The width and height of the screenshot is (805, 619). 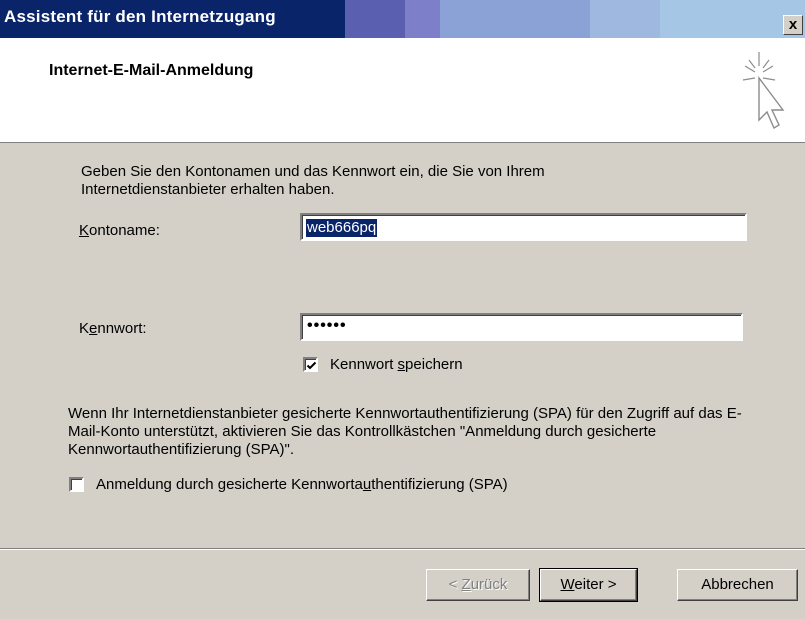 What do you see at coordinates (763, 91) in the screenshot?
I see `wizard-cursor-icon` at bounding box center [763, 91].